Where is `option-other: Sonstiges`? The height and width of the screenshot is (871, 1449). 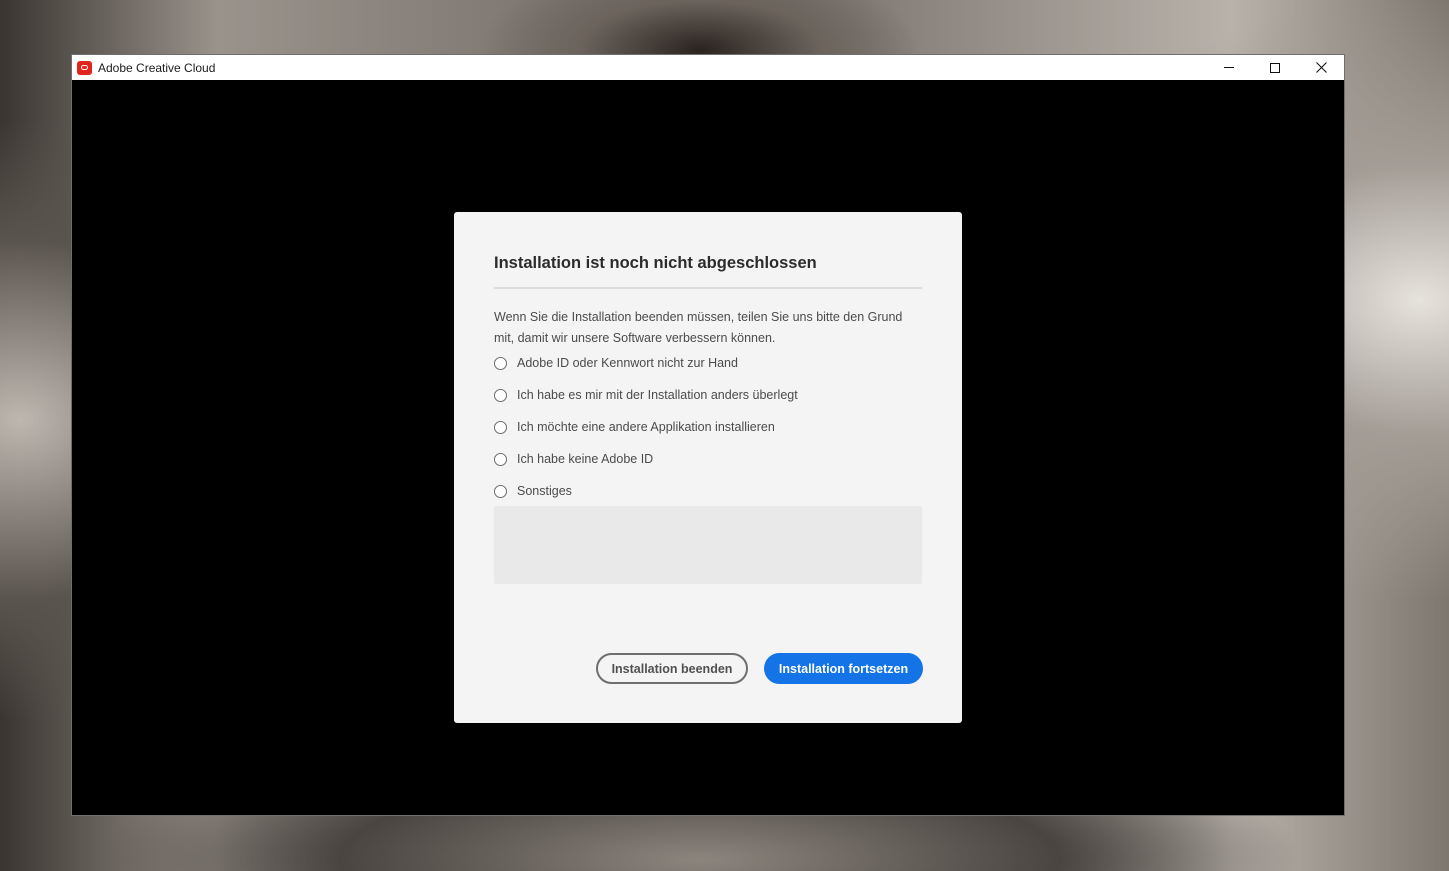
option-other: Sonstiges is located at coordinates (533, 491).